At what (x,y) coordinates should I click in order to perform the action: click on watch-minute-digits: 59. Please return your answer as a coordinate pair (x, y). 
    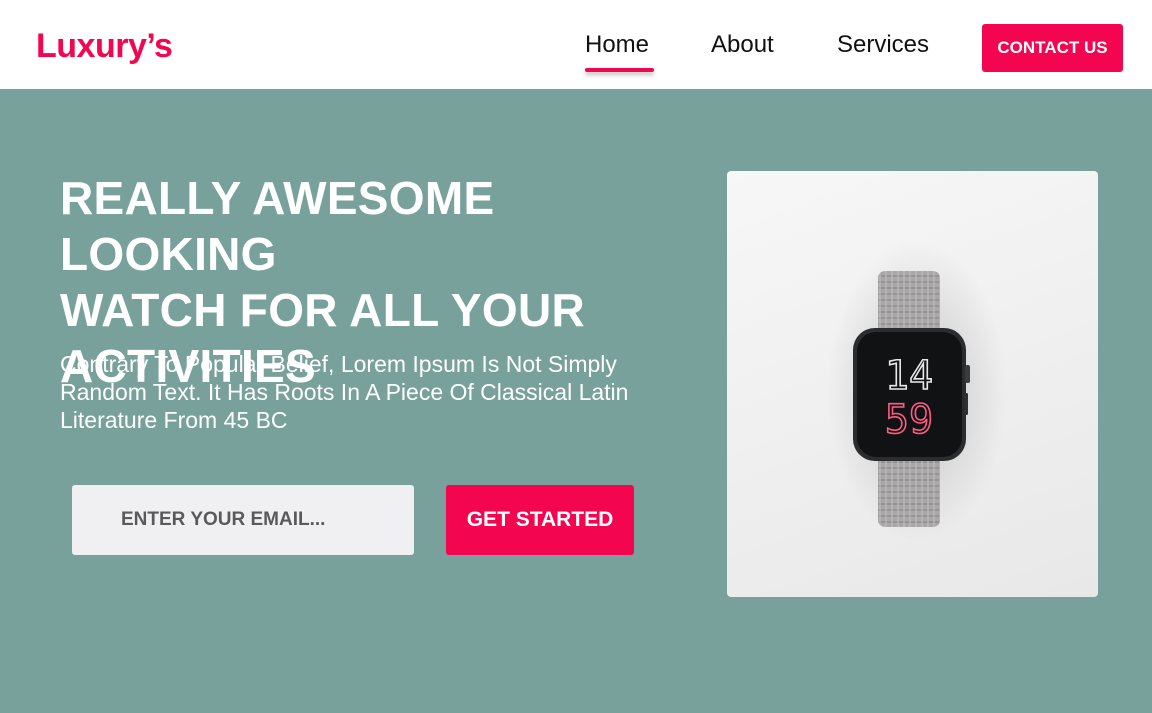
    Looking at the image, I should click on (909, 420).